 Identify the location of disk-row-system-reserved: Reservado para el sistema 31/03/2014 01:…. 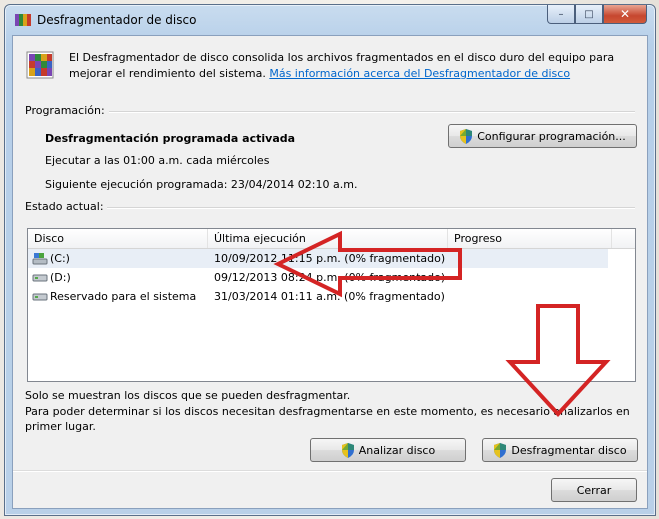
(318, 296).